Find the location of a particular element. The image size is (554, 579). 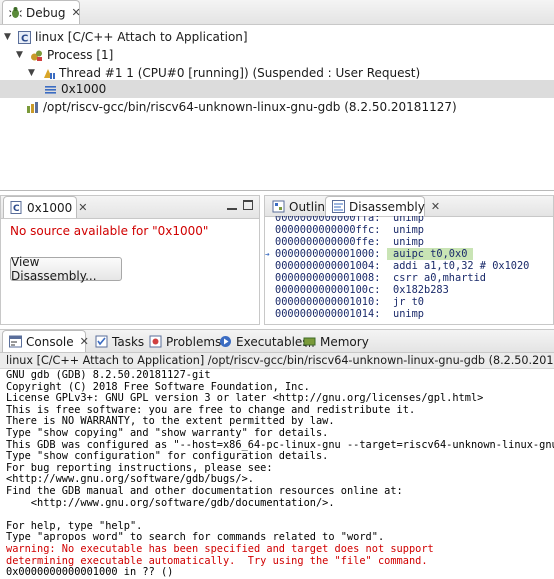

tab-tasks: Tasks is located at coordinates (116, 341).